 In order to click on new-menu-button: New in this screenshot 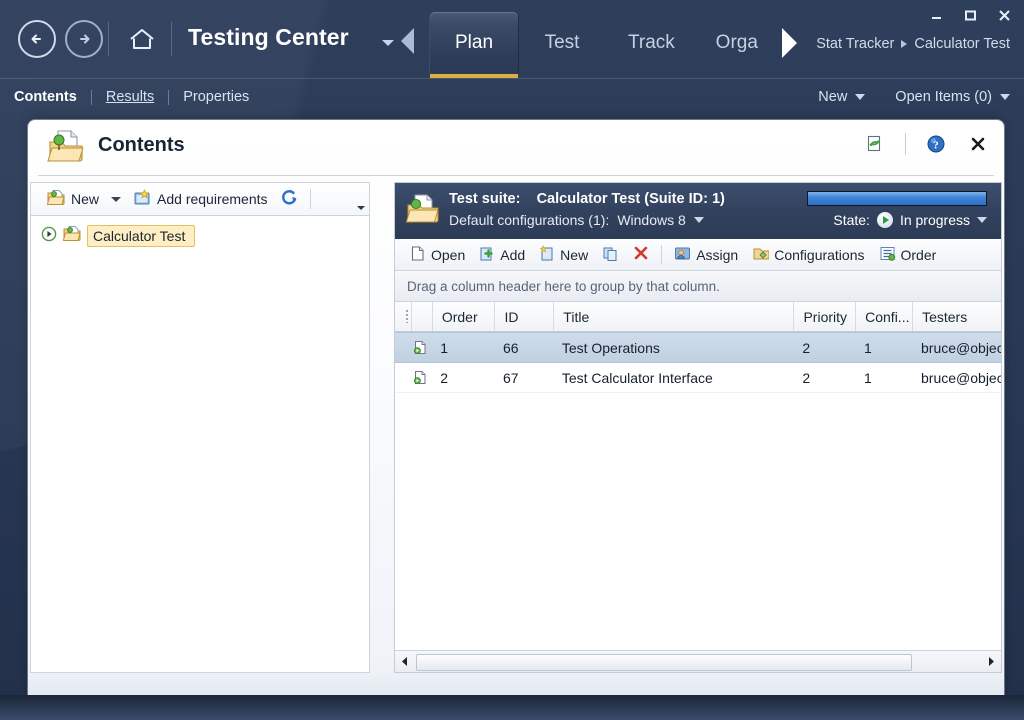, I will do `click(842, 97)`.